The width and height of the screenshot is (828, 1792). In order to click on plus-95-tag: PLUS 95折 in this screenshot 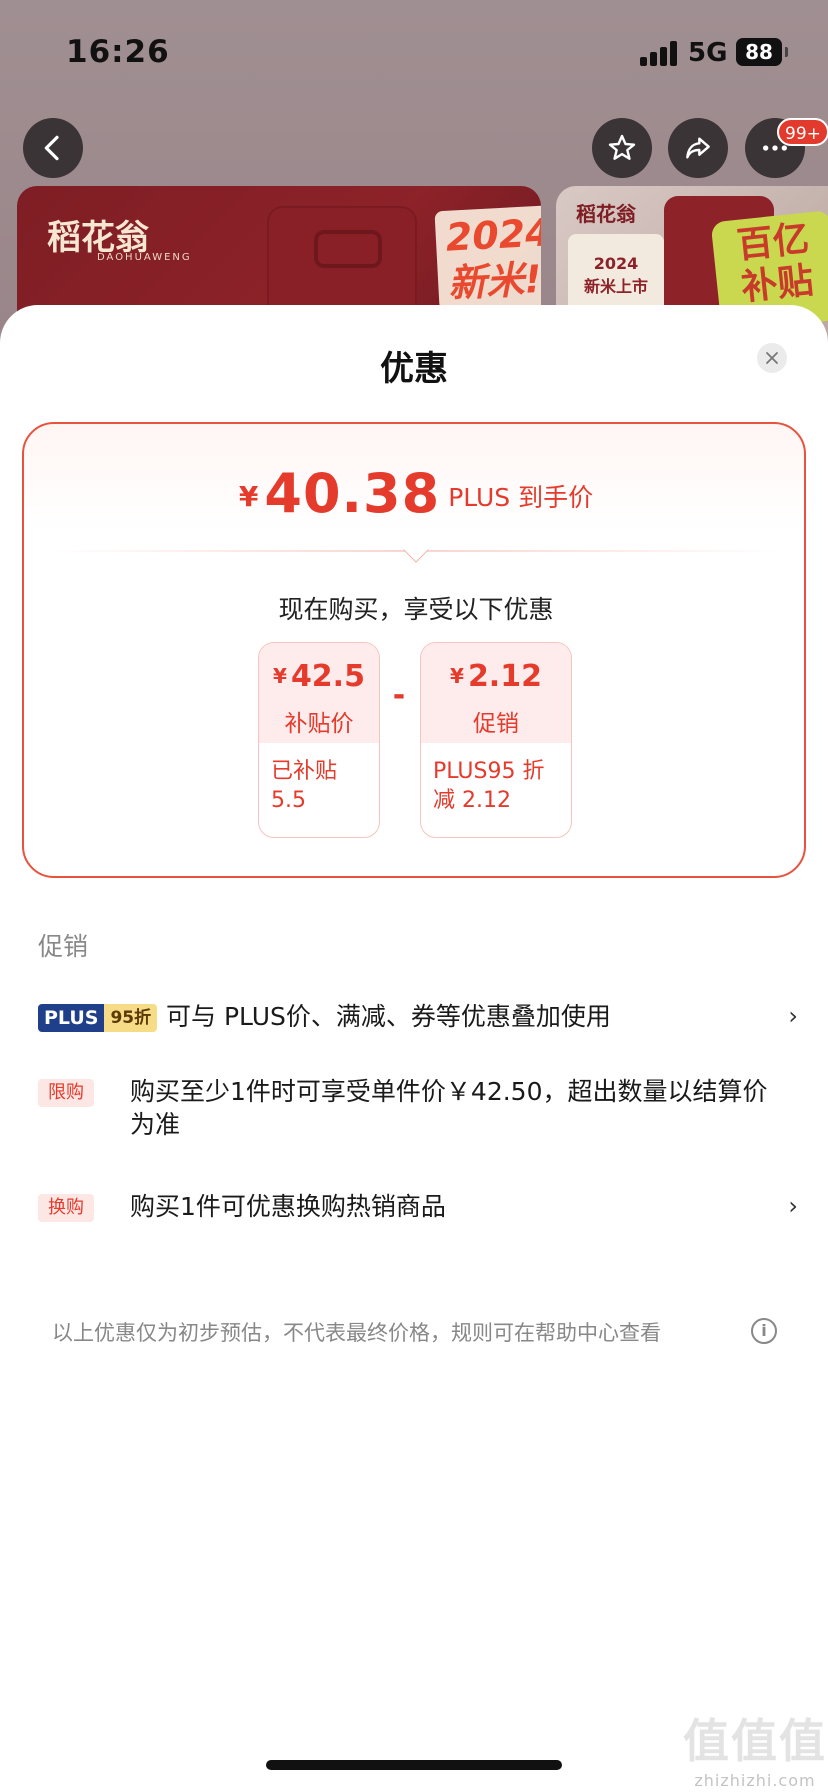, I will do `click(98, 1018)`.